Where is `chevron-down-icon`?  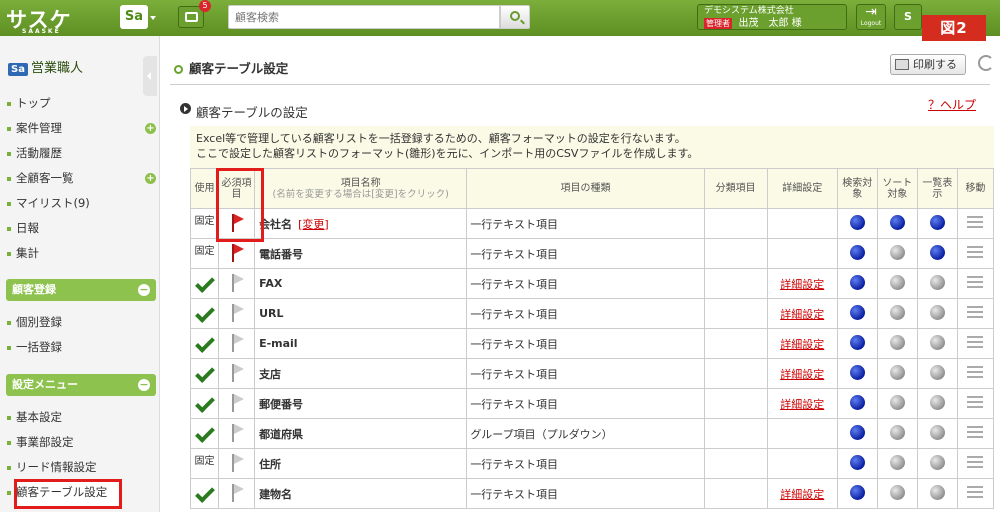
chevron-down-icon is located at coordinates (153, 18).